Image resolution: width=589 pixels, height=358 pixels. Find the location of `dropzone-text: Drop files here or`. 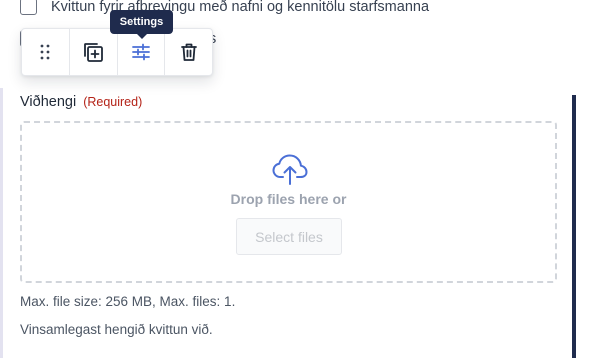

dropzone-text: Drop files here or is located at coordinates (288, 199).